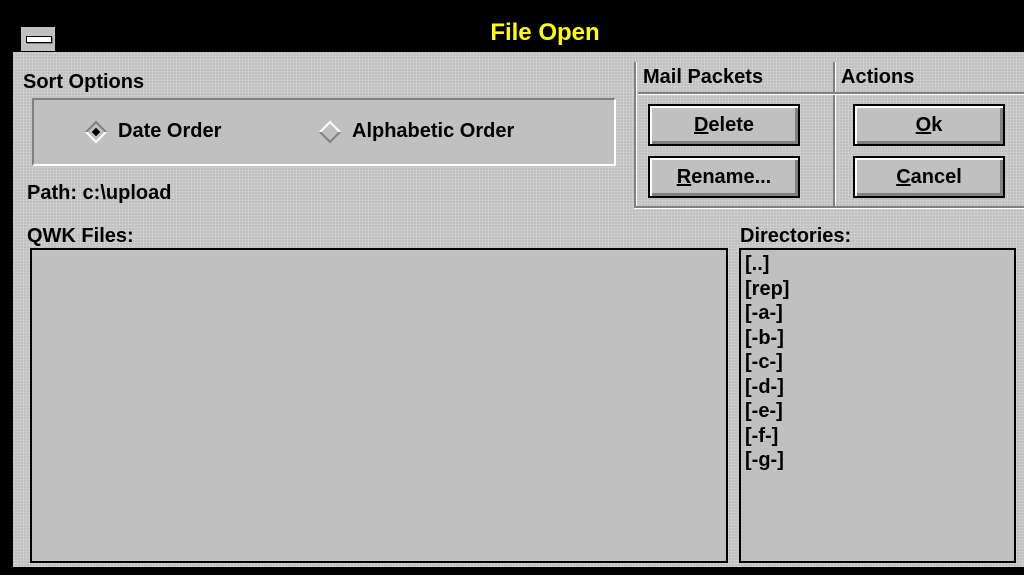 This screenshot has width=1024, height=575. Describe the element at coordinates (684, 177) in the screenshot. I see `rename-accel: R` at that location.